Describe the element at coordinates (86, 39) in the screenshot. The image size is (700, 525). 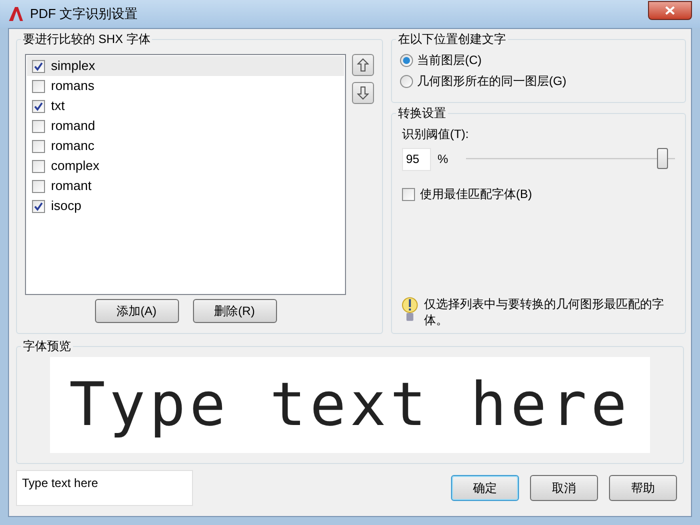
I see `group-title: 要进行比较的 SHX 字体` at that location.